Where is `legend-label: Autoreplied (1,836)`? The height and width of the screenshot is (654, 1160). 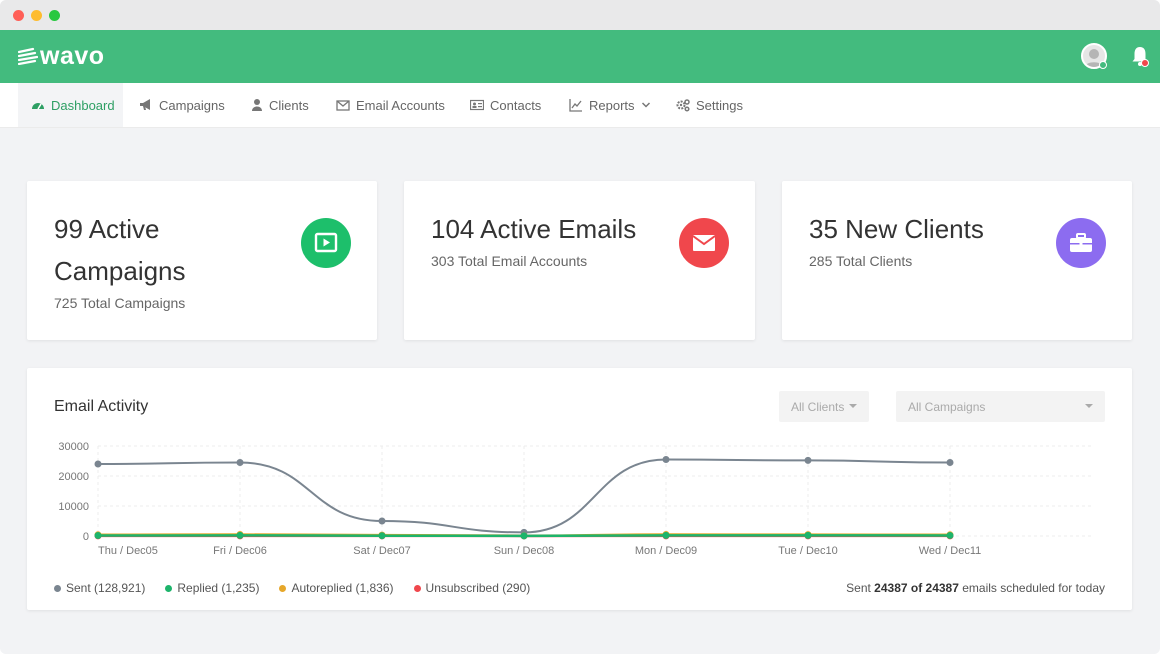 legend-label: Autoreplied (1,836) is located at coordinates (342, 588).